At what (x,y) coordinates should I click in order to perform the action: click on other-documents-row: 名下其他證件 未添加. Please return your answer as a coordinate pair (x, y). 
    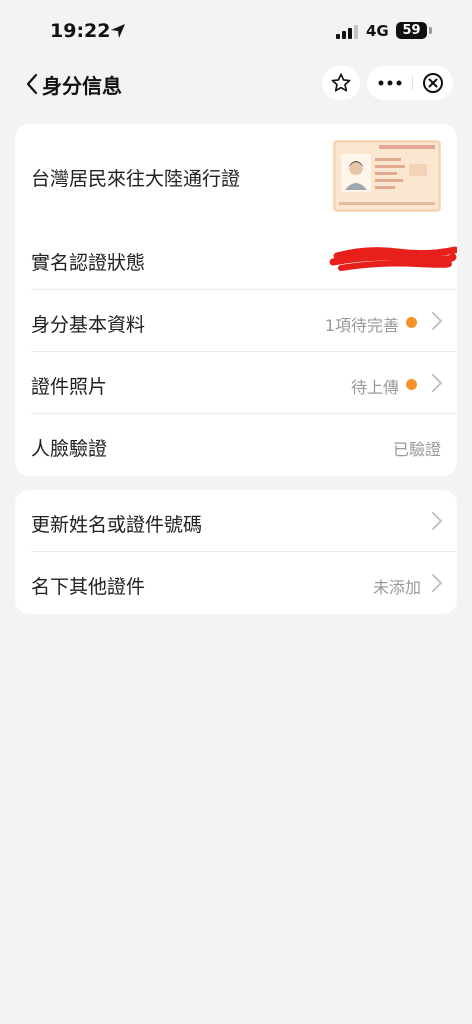
    Looking at the image, I should click on (236, 583).